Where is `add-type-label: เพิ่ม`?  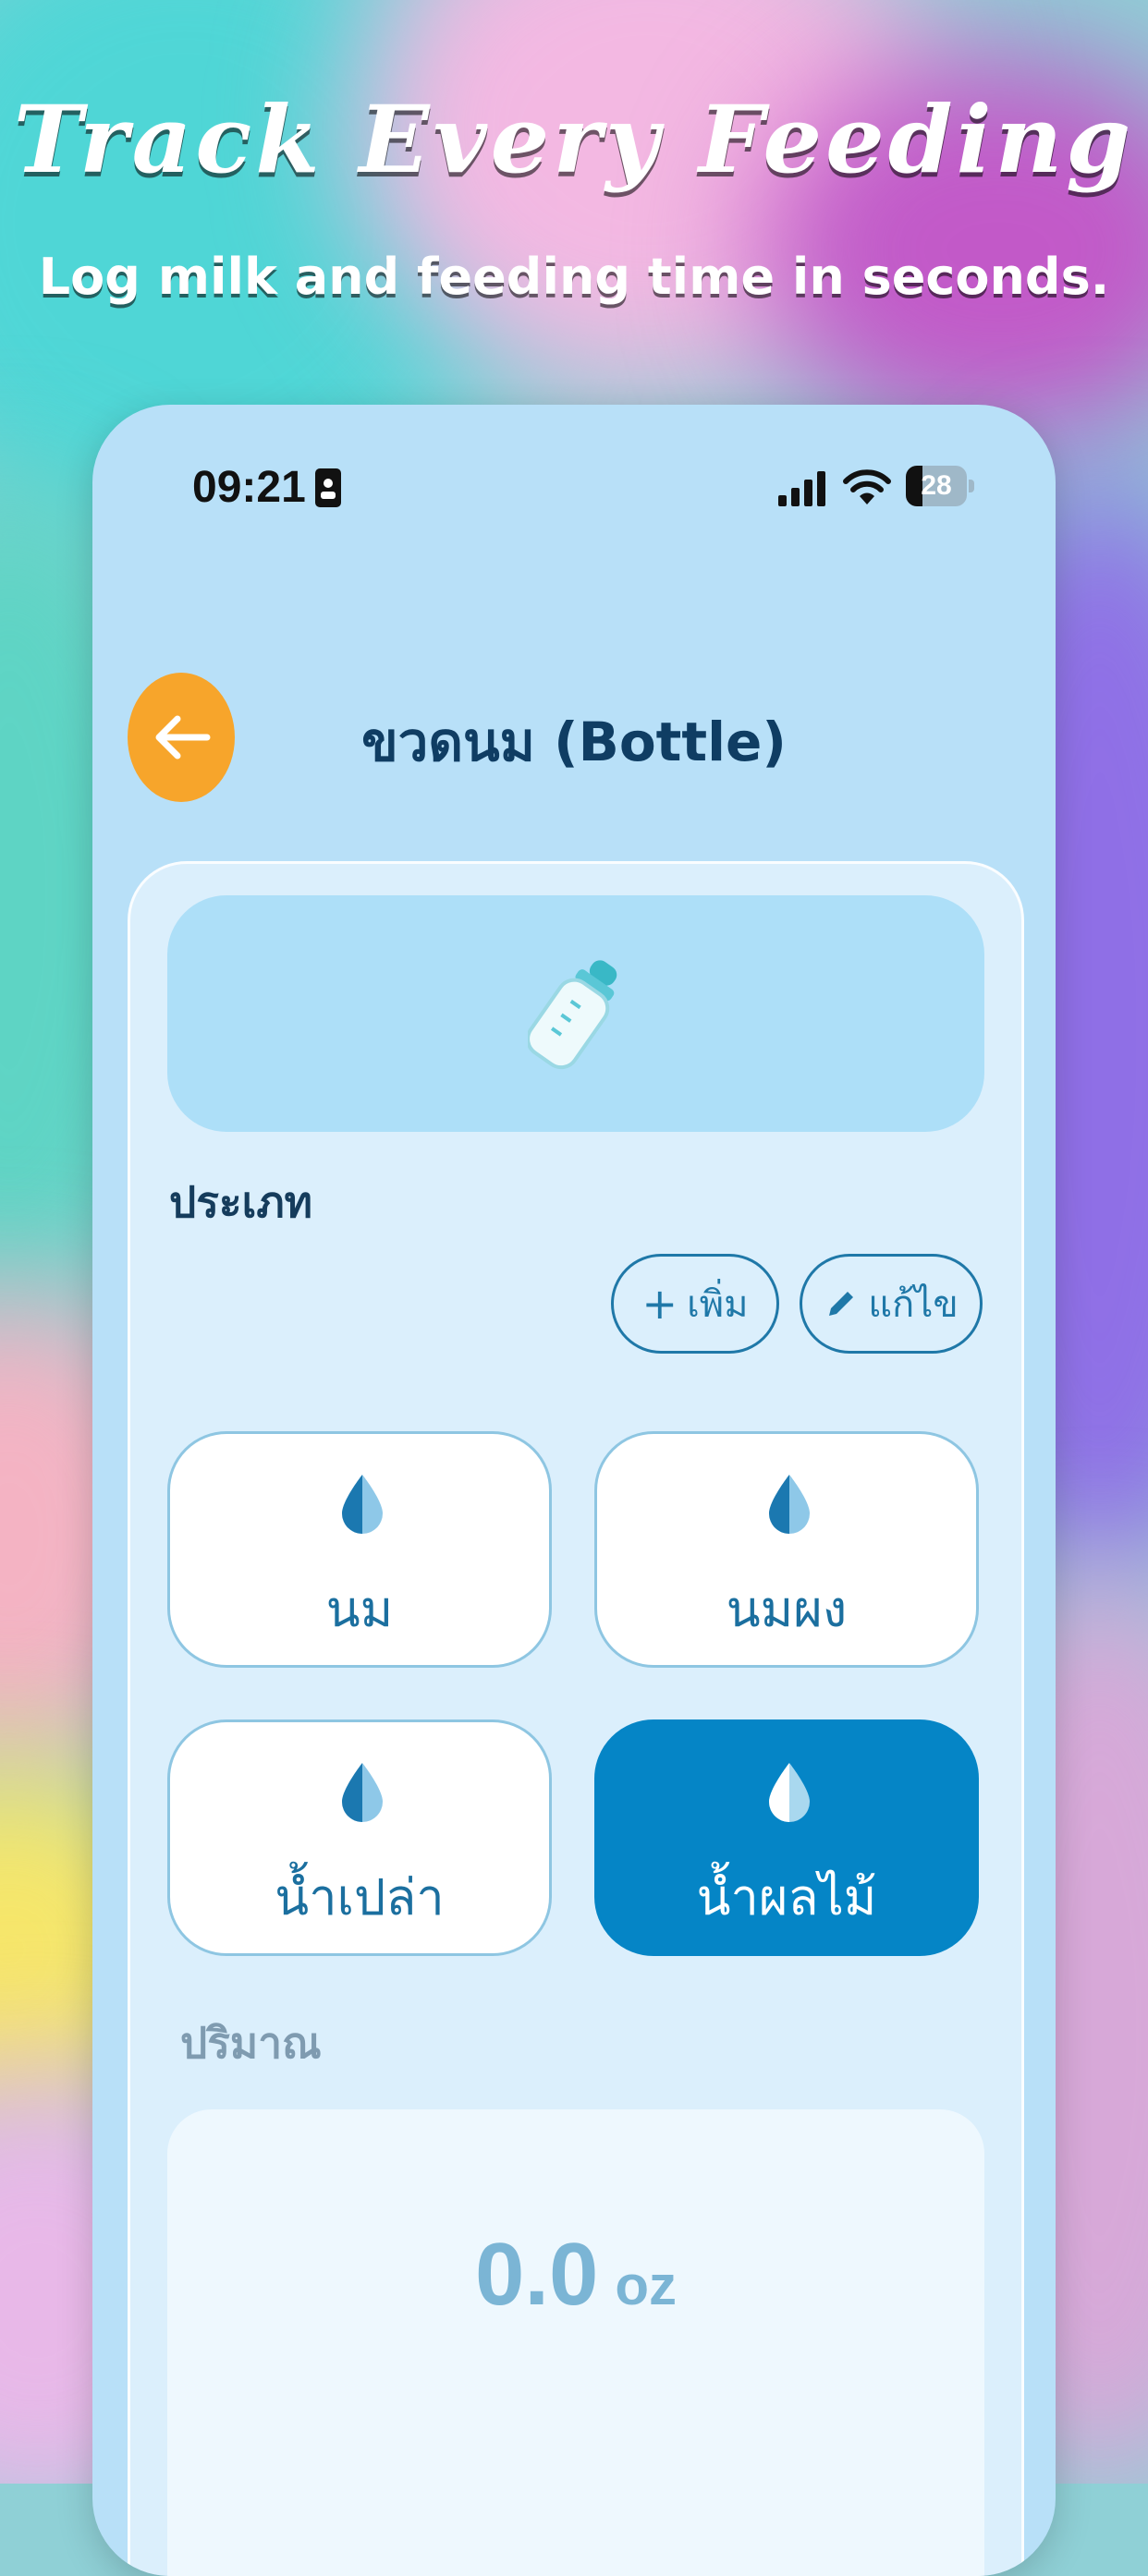 add-type-label: เพิ่ม is located at coordinates (718, 1304).